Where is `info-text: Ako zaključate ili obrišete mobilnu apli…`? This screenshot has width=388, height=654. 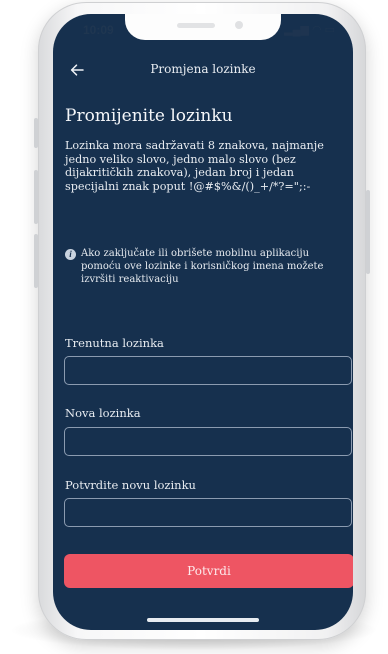
info-text: Ako zaključate ili obrišete mobilnu apli… is located at coordinates (202, 266).